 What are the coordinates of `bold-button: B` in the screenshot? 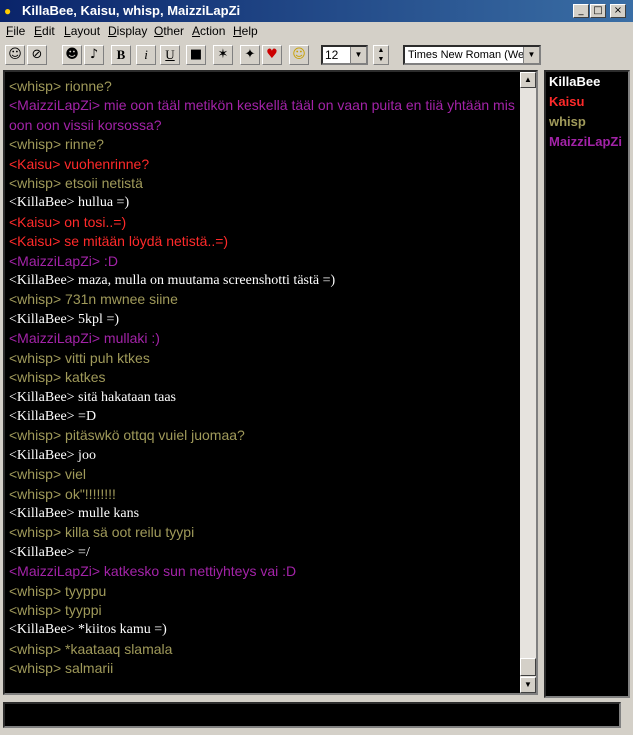 It's located at (121, 55).